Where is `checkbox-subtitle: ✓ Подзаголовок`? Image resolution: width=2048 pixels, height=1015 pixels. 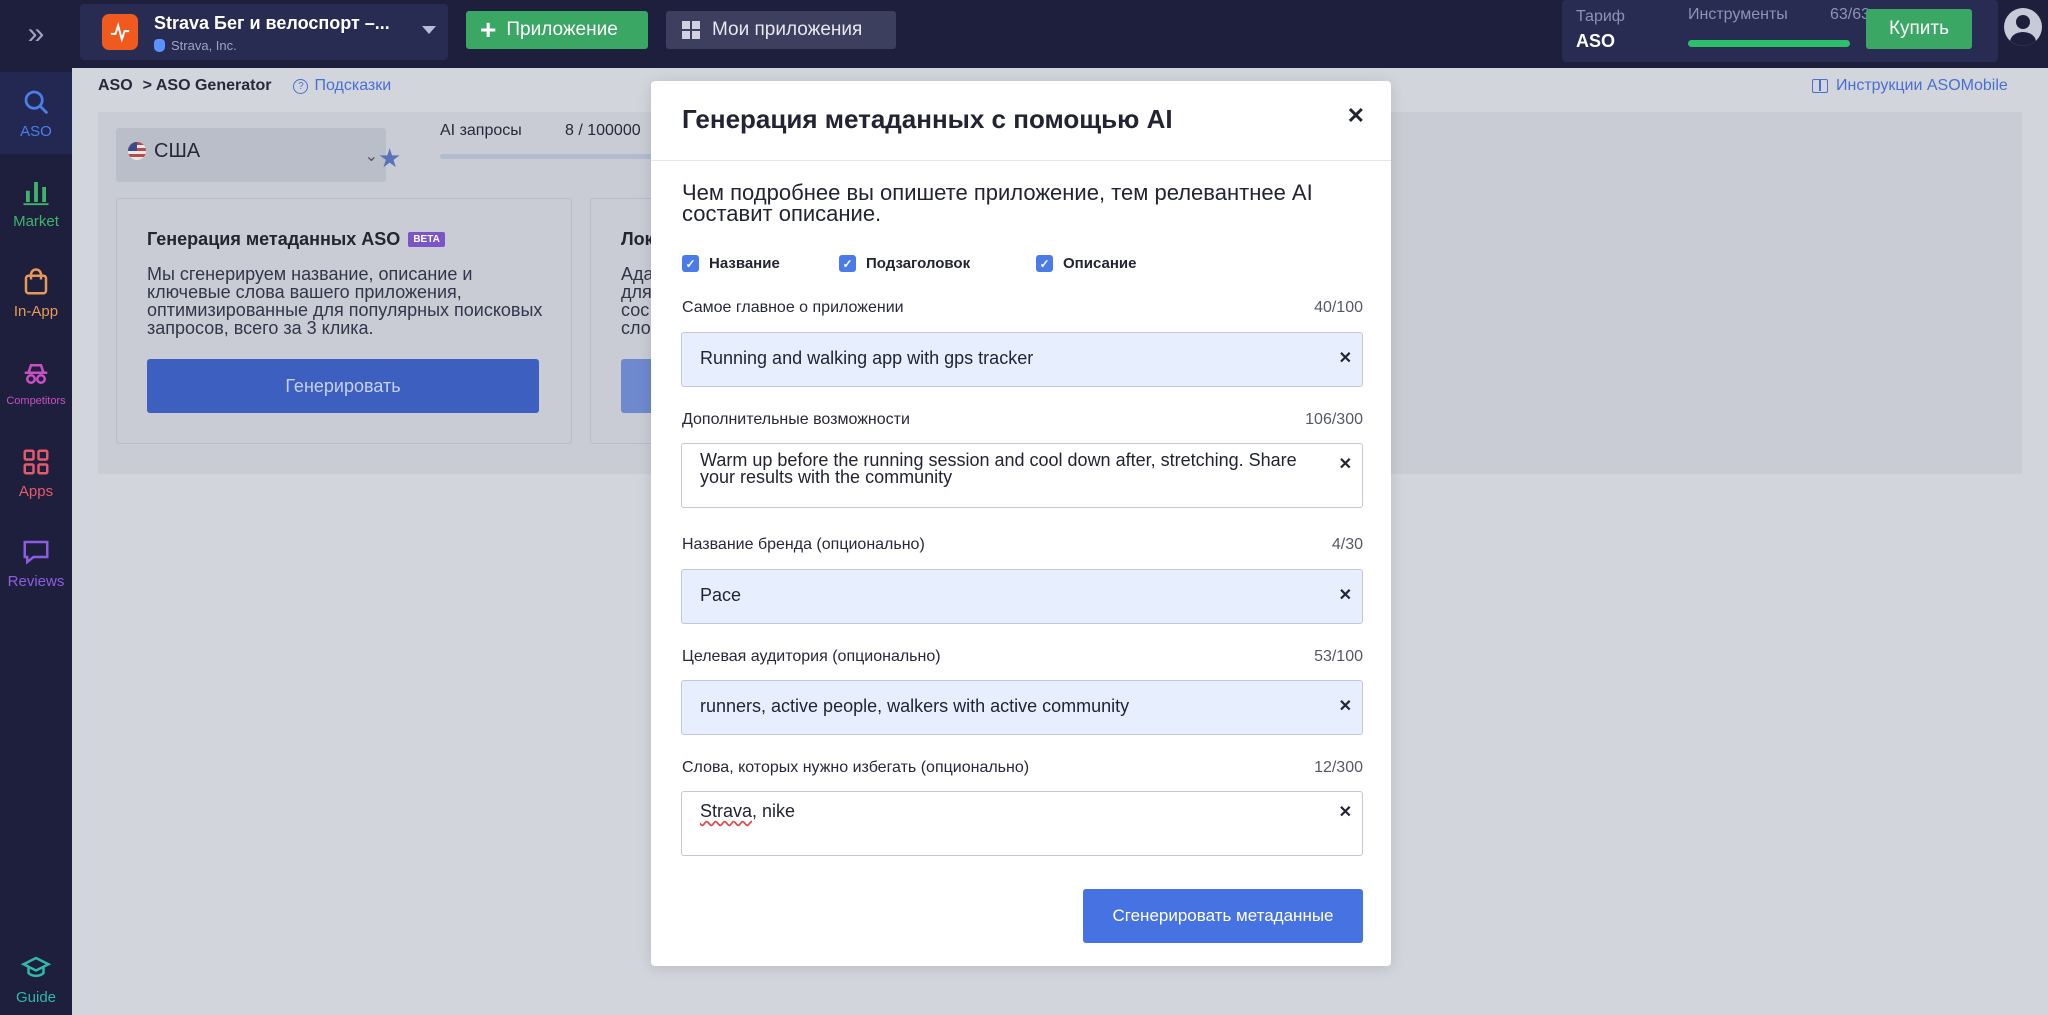
checkbox-subtitle: ✓ Подзаголовок is located at coordinates (937, 263).